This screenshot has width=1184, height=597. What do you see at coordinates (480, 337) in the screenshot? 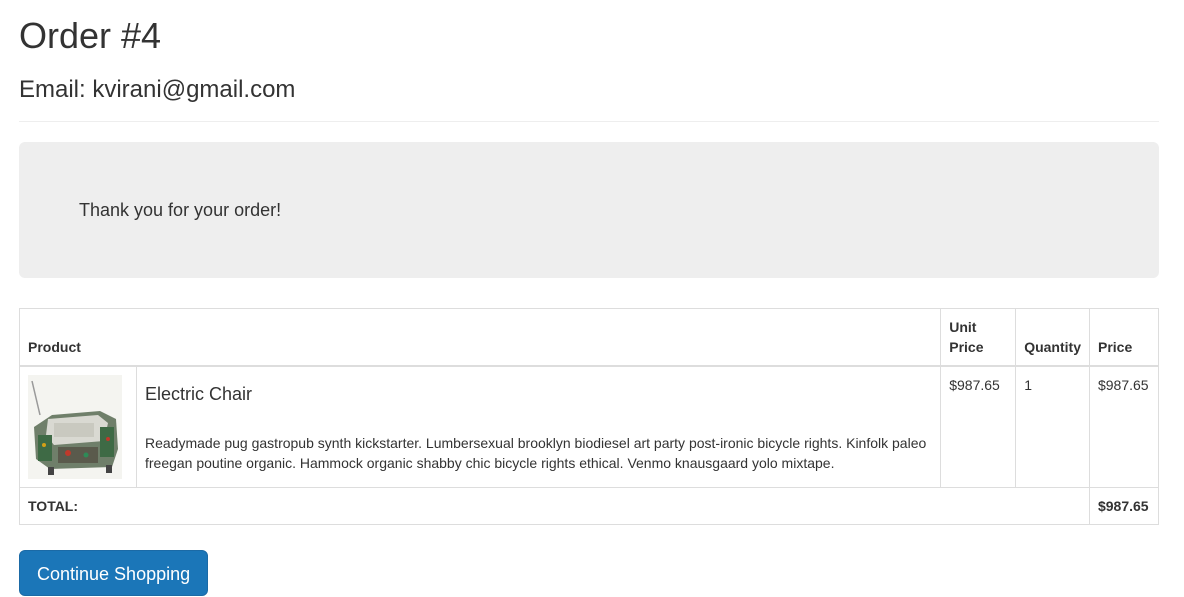
I see `column-header-product: Product` at bounding box center [480, 337].